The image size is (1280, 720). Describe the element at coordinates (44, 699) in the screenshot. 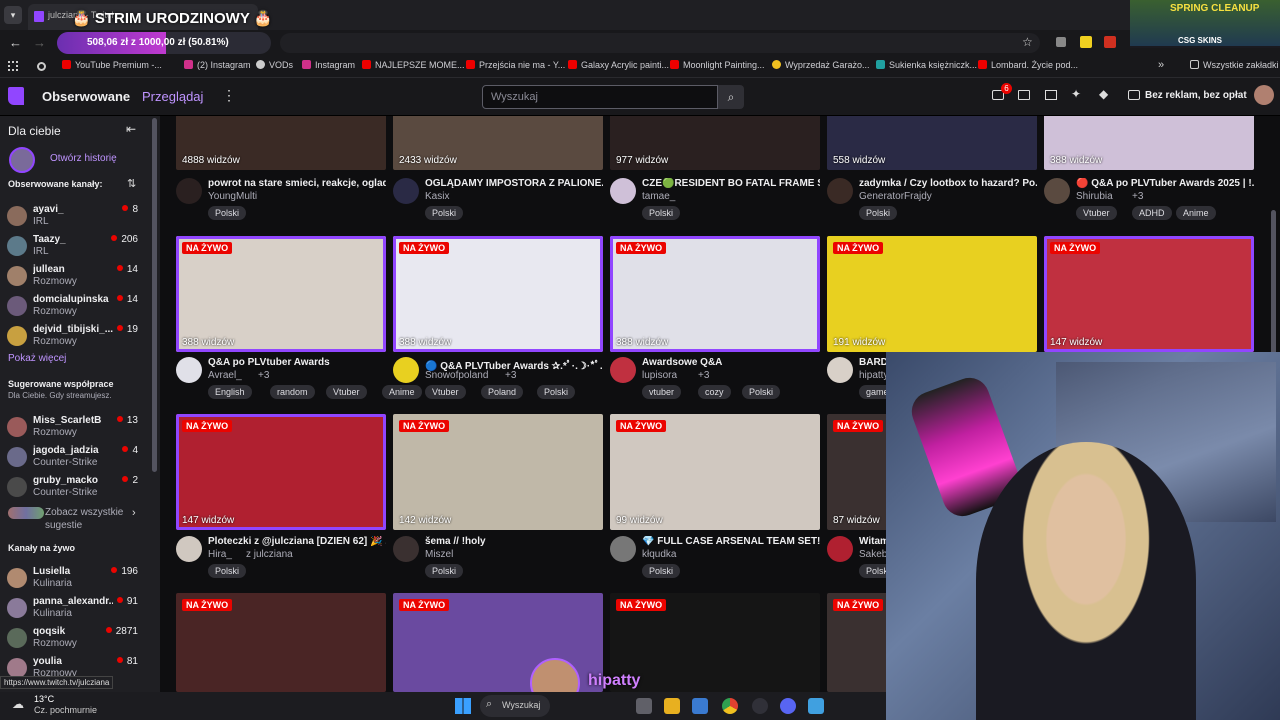

I see `weather-temp: 13°C` at that location.